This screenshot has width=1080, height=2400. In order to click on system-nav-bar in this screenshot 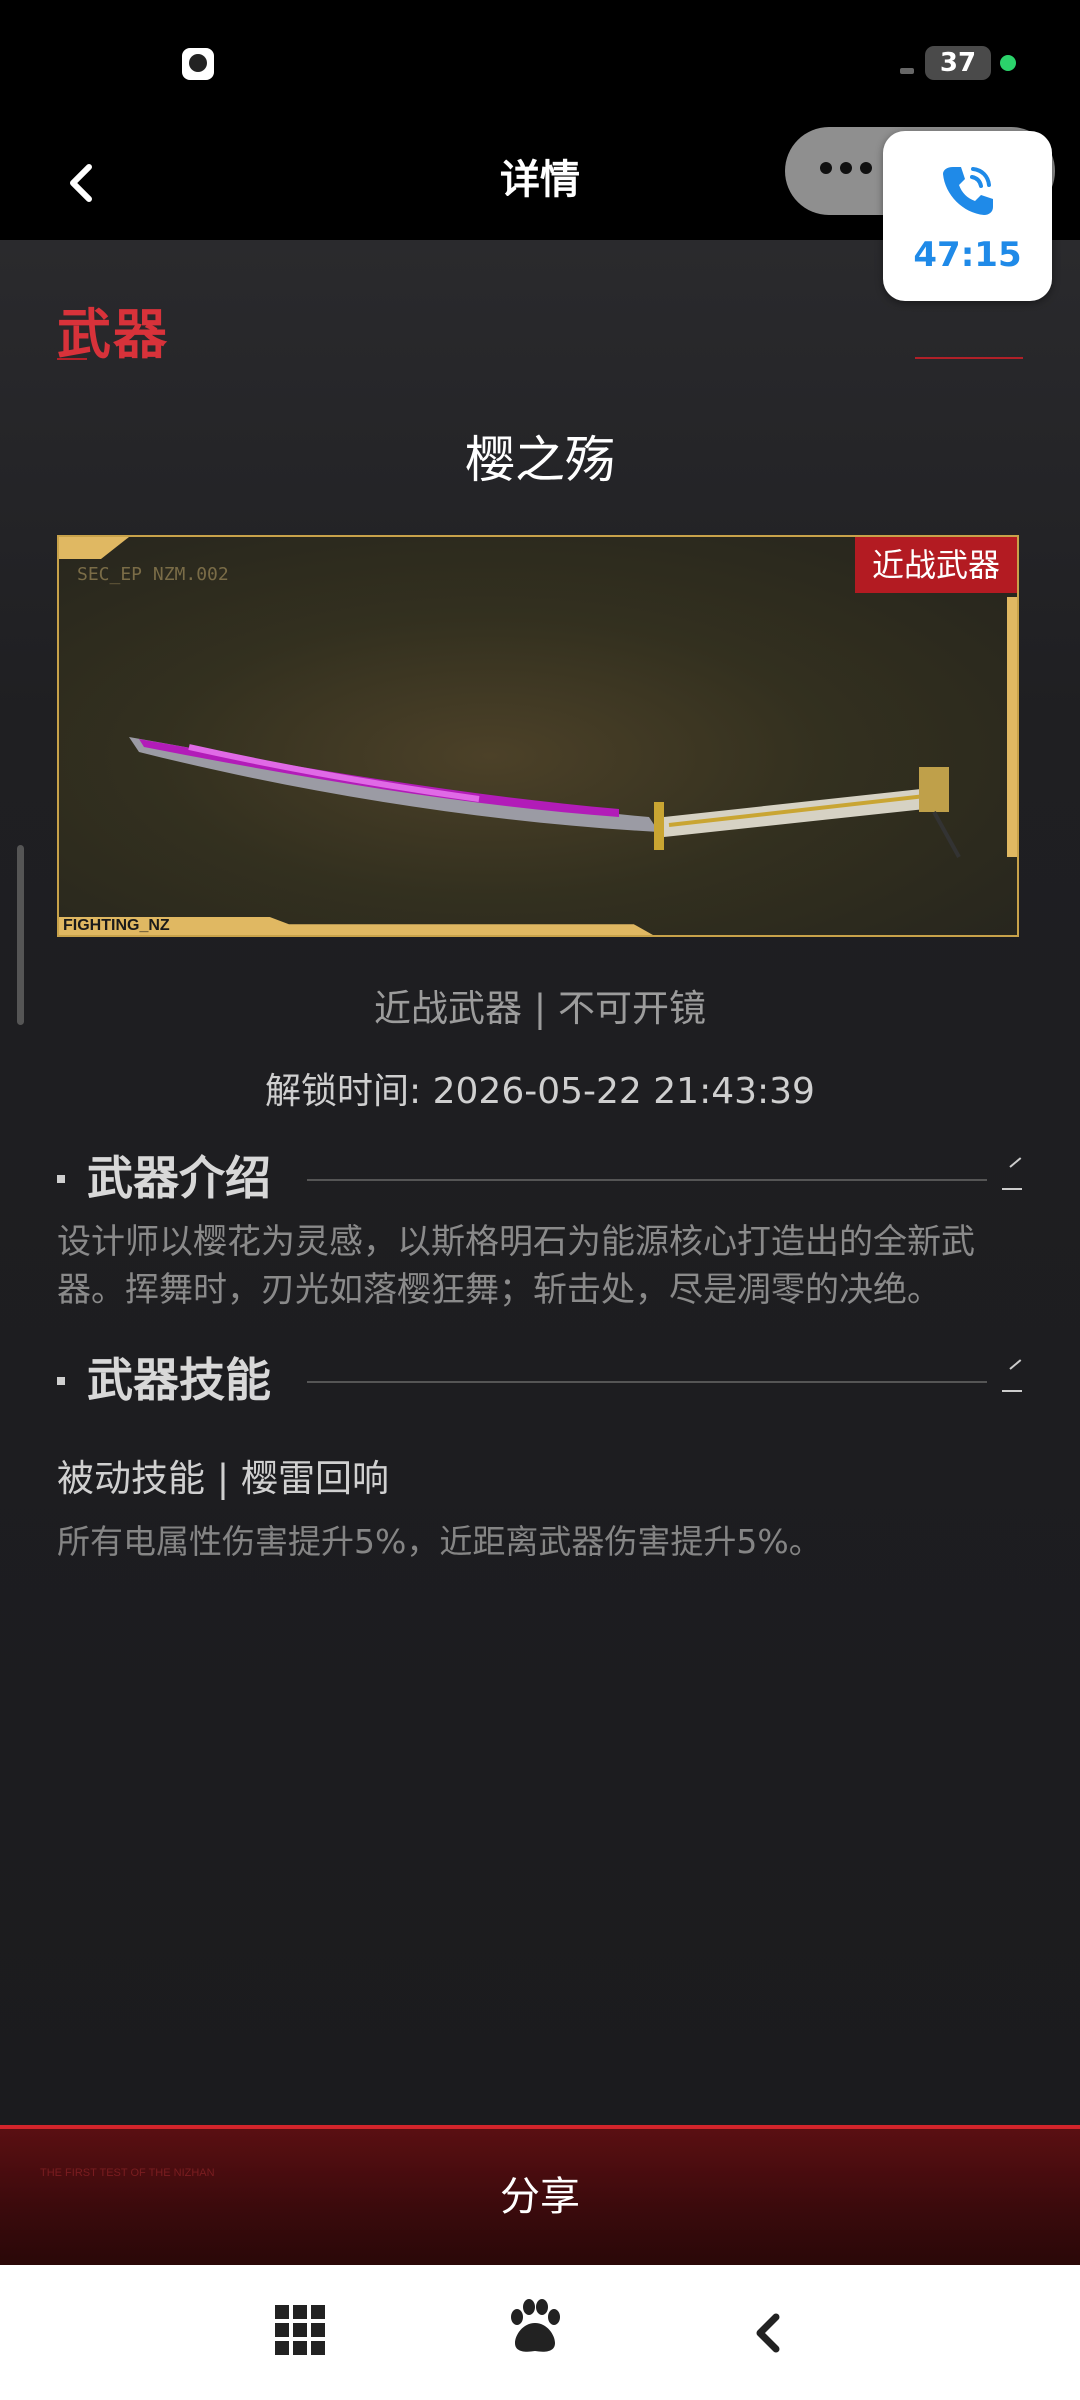, I will do `click(540, 2332)`.